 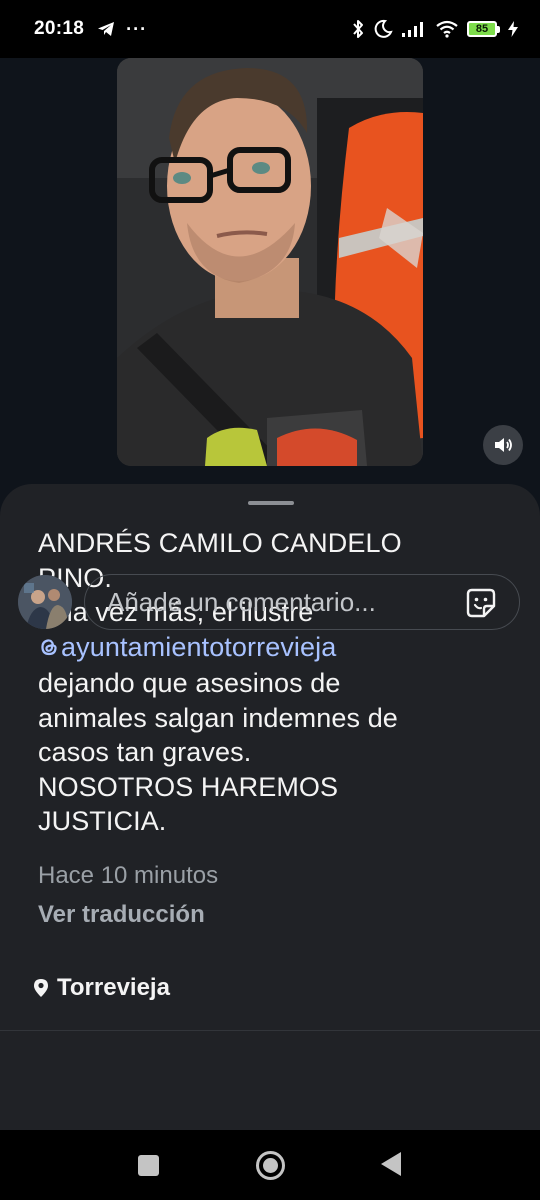 What do you see at coordinates (148, 1165) in the screenshot?
I see `recents-square-icon` at bounding box center [148, 1165].